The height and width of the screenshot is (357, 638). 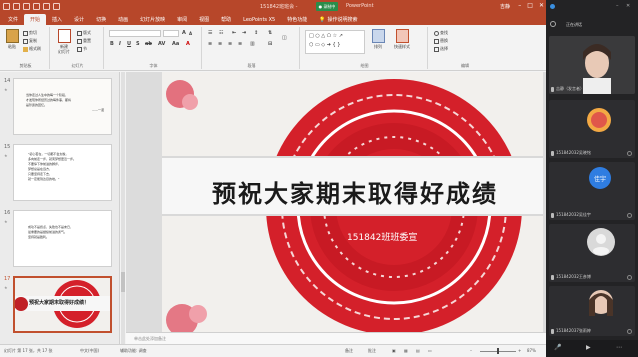 I want to click on find-button: 查找, so click(x=441, y=33).